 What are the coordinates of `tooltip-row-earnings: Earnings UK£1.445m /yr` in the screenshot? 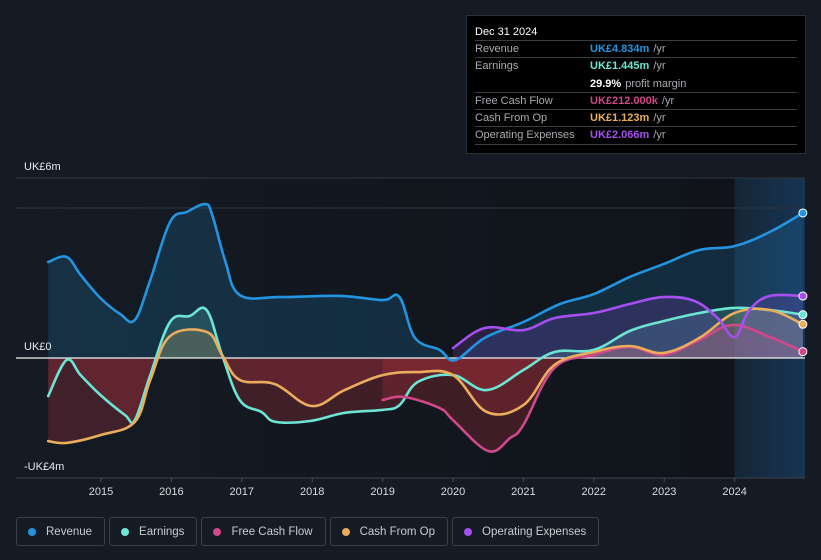 It's located at (636, 66).